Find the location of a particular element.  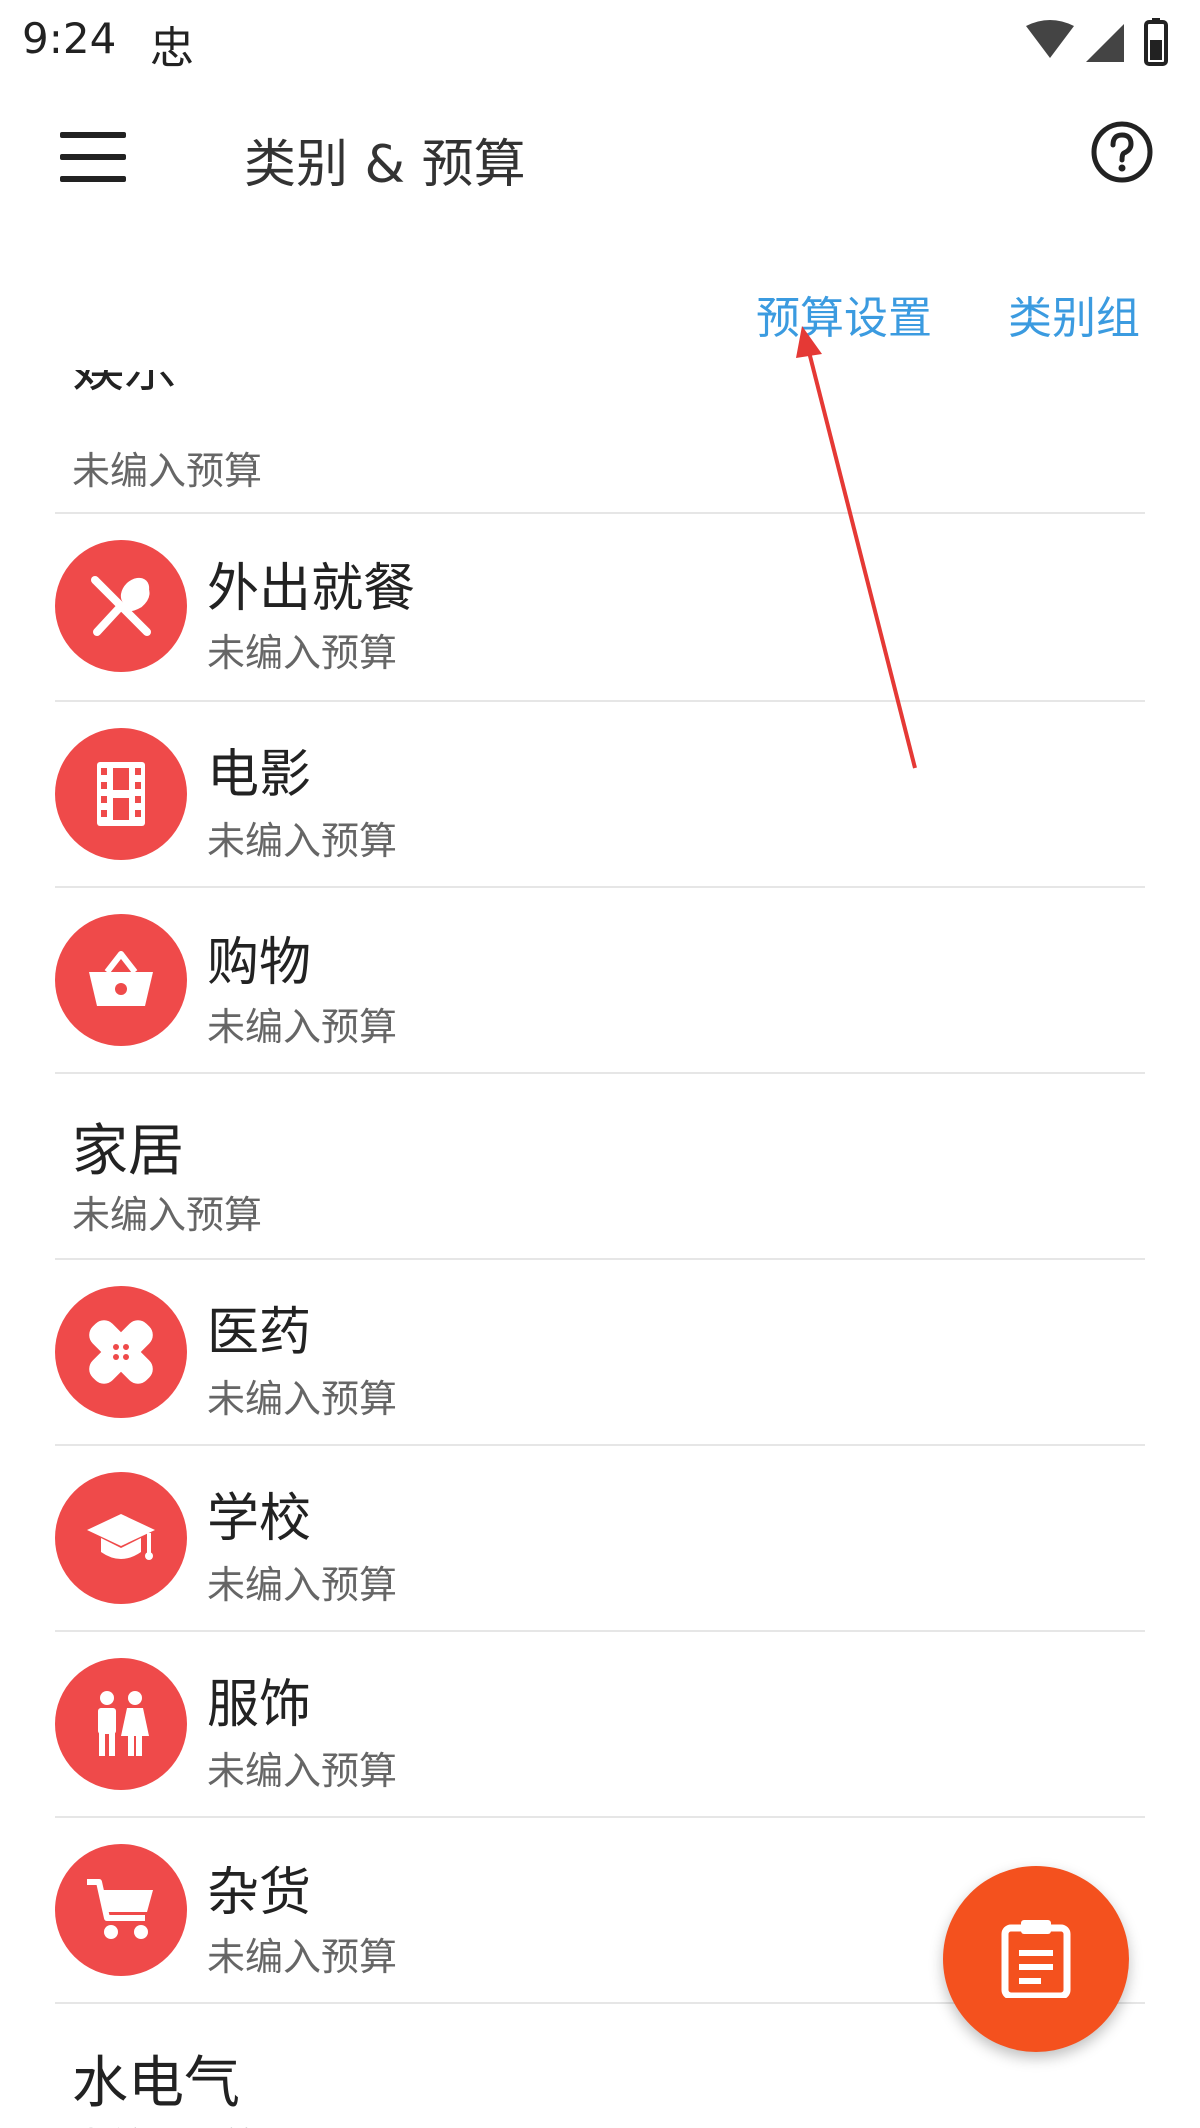

category-title: 服饰 is located at coordinates (259, 1705).